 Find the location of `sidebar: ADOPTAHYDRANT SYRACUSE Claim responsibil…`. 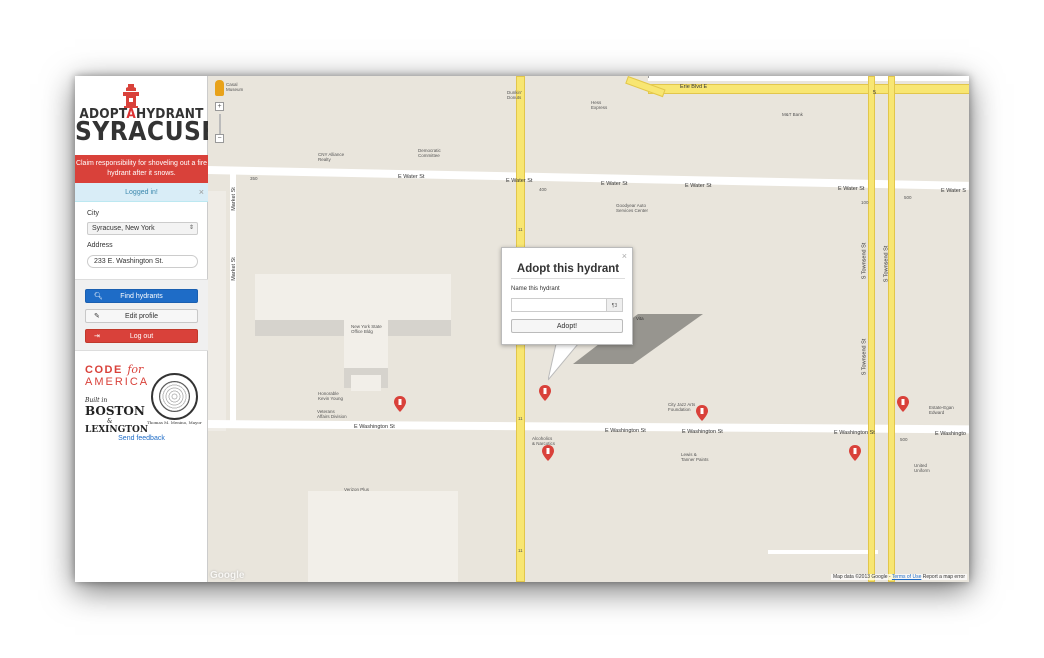

sidebar: ADOPTAHYDRANT SYRACUSE Claim responsibil… is located at coordinates (146, 329).